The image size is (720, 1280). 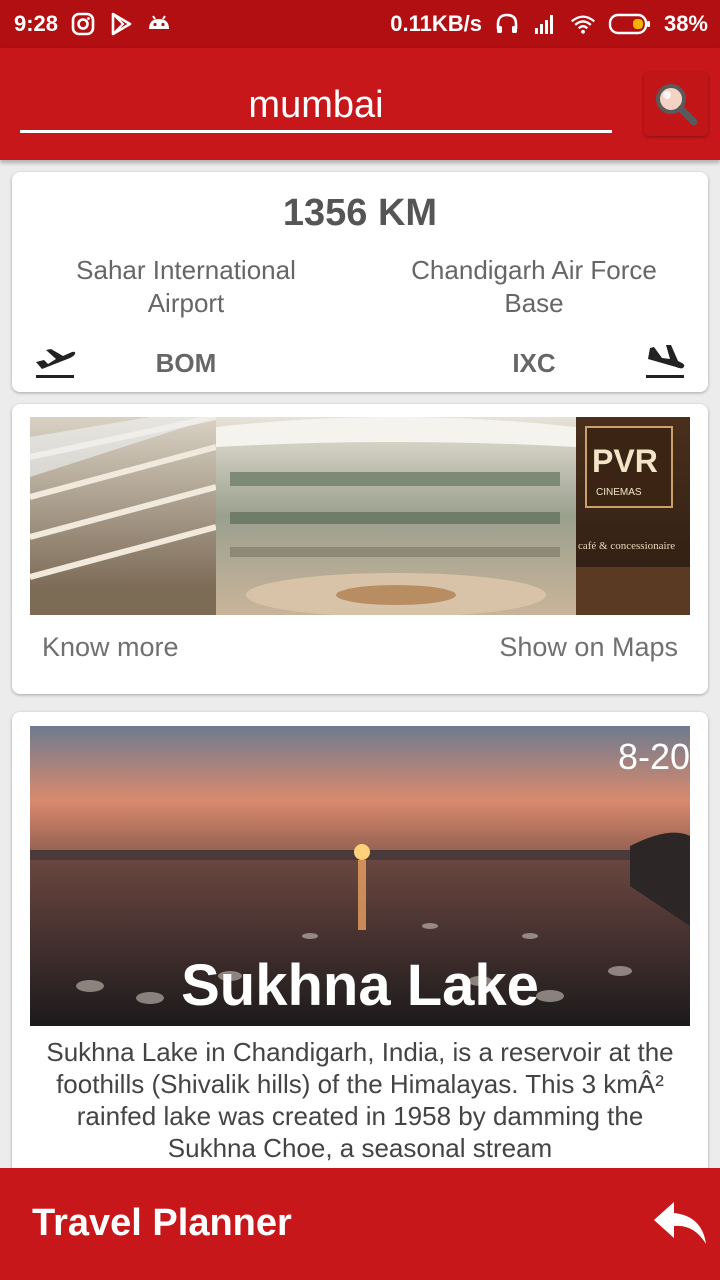 What do you see at coordinates (588, 647) in the screenshot?
I see `show-on-maps-link: Show on Maps` at bounding box center [588, 647].